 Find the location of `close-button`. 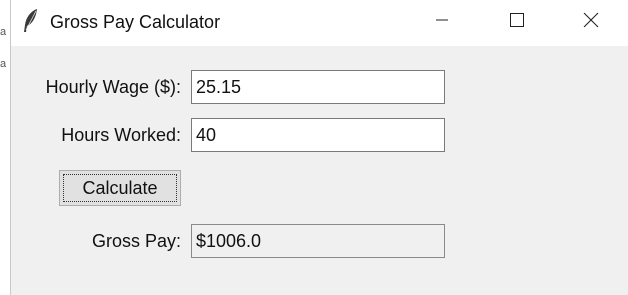

close-button is located at coordinates (591, 20).